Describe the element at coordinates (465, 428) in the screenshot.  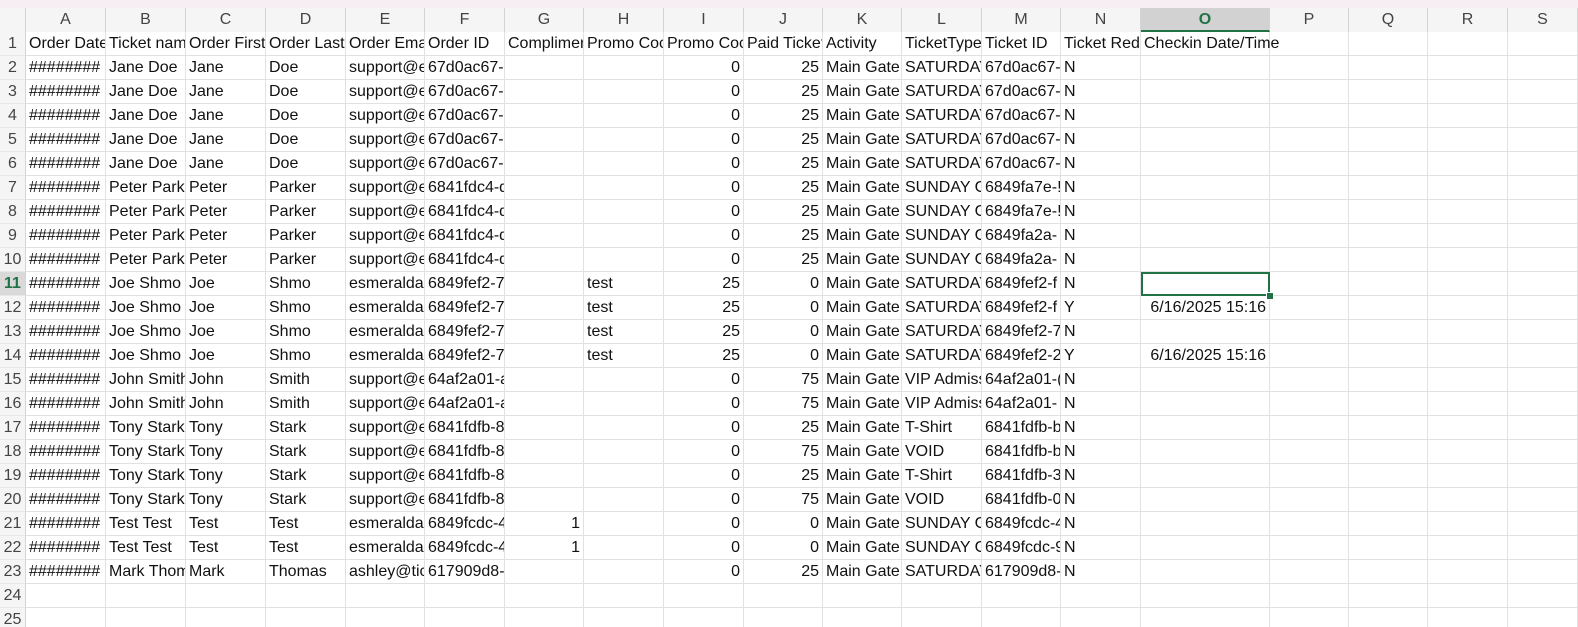
I see `cell-f17: 6841fdfb-812c-448f-8028-260c0` at that location.